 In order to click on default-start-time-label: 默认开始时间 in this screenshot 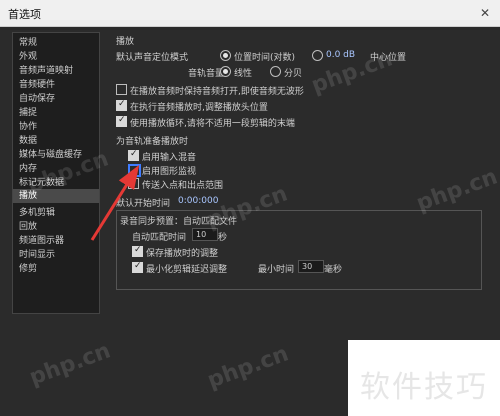, I will do `click(143, 204)`.